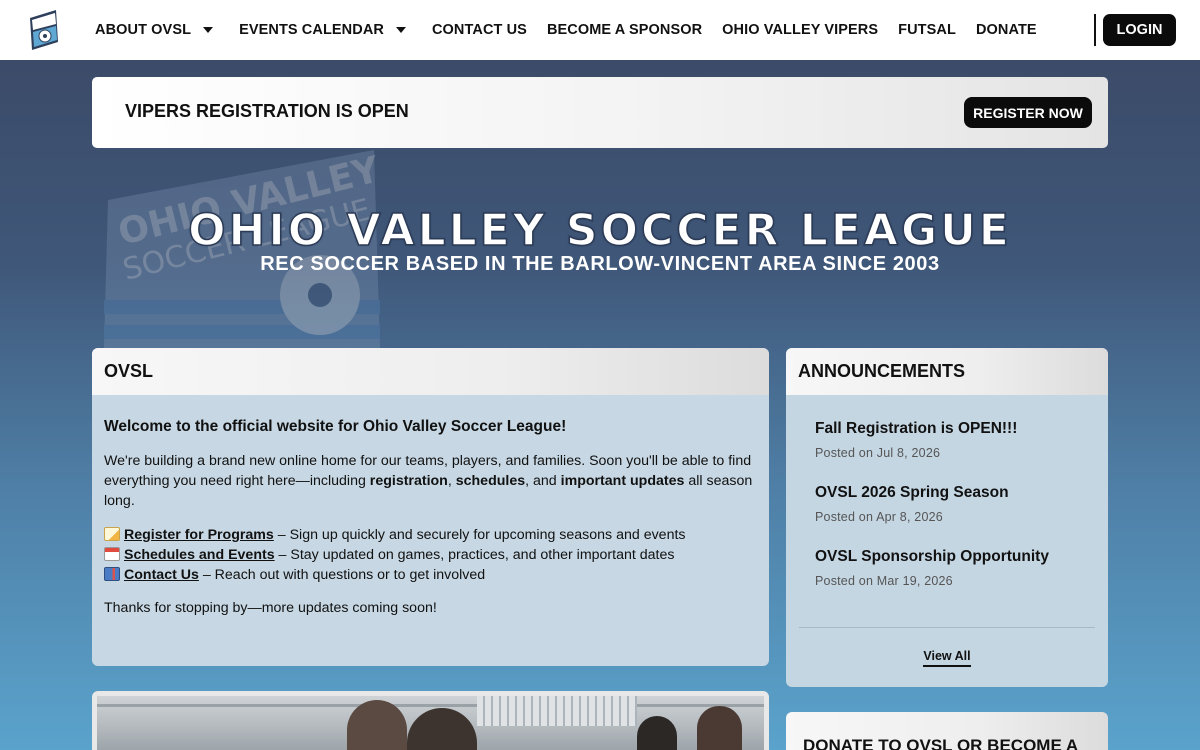 The image size is (1200, 750). What do you see at coordinates (624, 30) in the screenshot?
I see `nav-become-a-sponsor: BECOME A SPONSOR` at bounding box center [624, 30].